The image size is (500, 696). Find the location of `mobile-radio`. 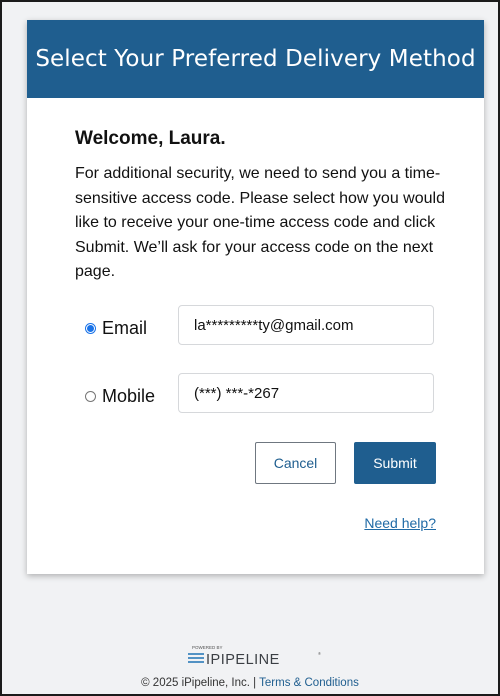

mobile-radio is located at coordinates (90, 396).